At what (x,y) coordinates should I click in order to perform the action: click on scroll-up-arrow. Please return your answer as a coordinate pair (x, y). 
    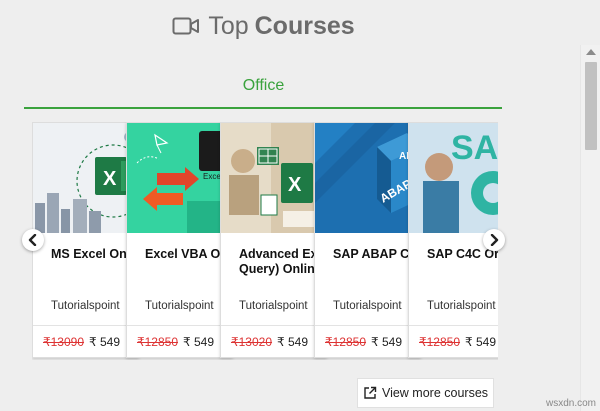
    Looking at the image, I should click on (591, 52).